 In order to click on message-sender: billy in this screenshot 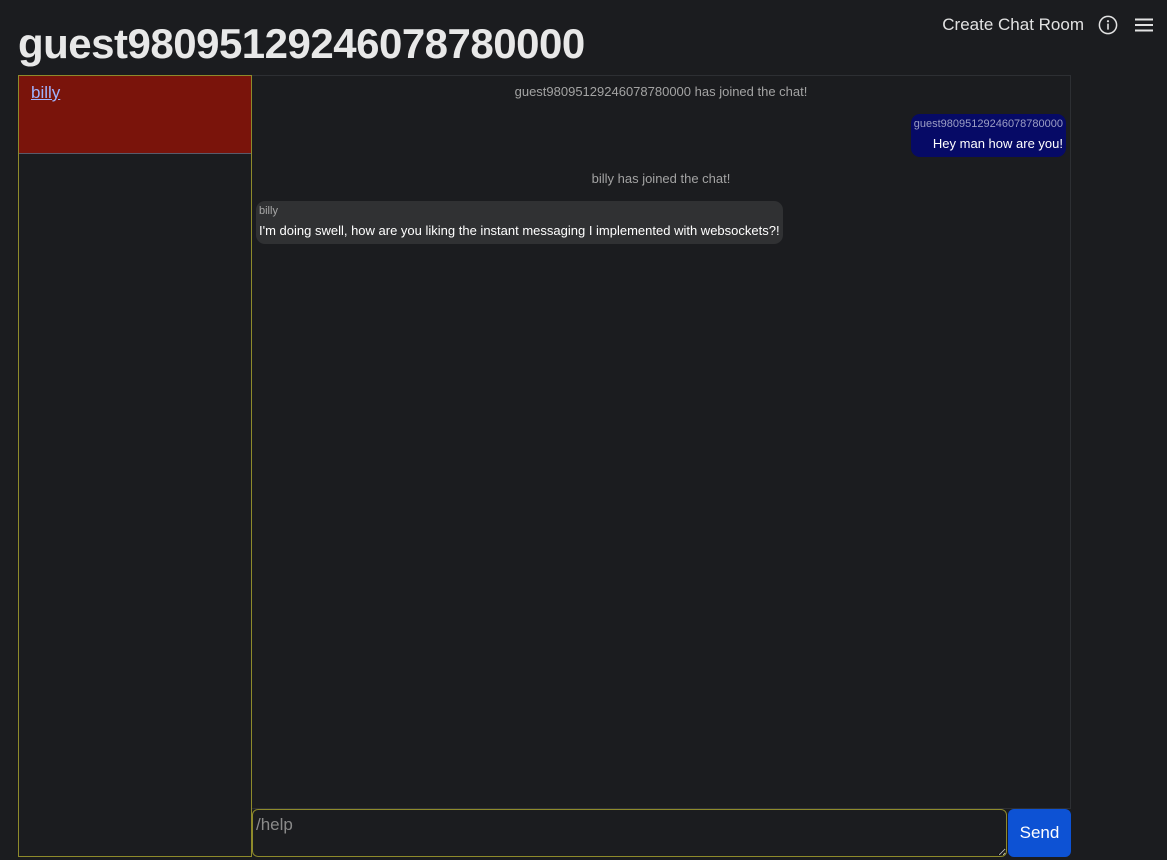, I will do `click(268, 211)`.